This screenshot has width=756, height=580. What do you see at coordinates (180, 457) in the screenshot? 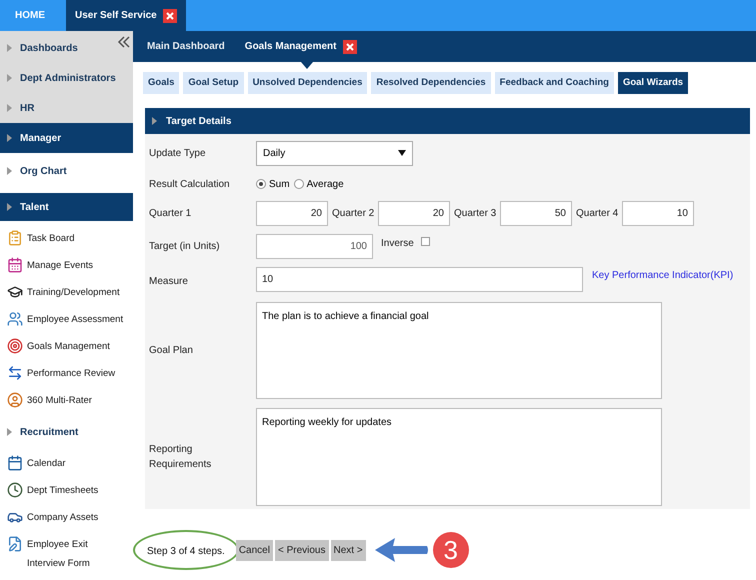
I see `field-label: Reporting Requirements` at bounding box center [180, 457].